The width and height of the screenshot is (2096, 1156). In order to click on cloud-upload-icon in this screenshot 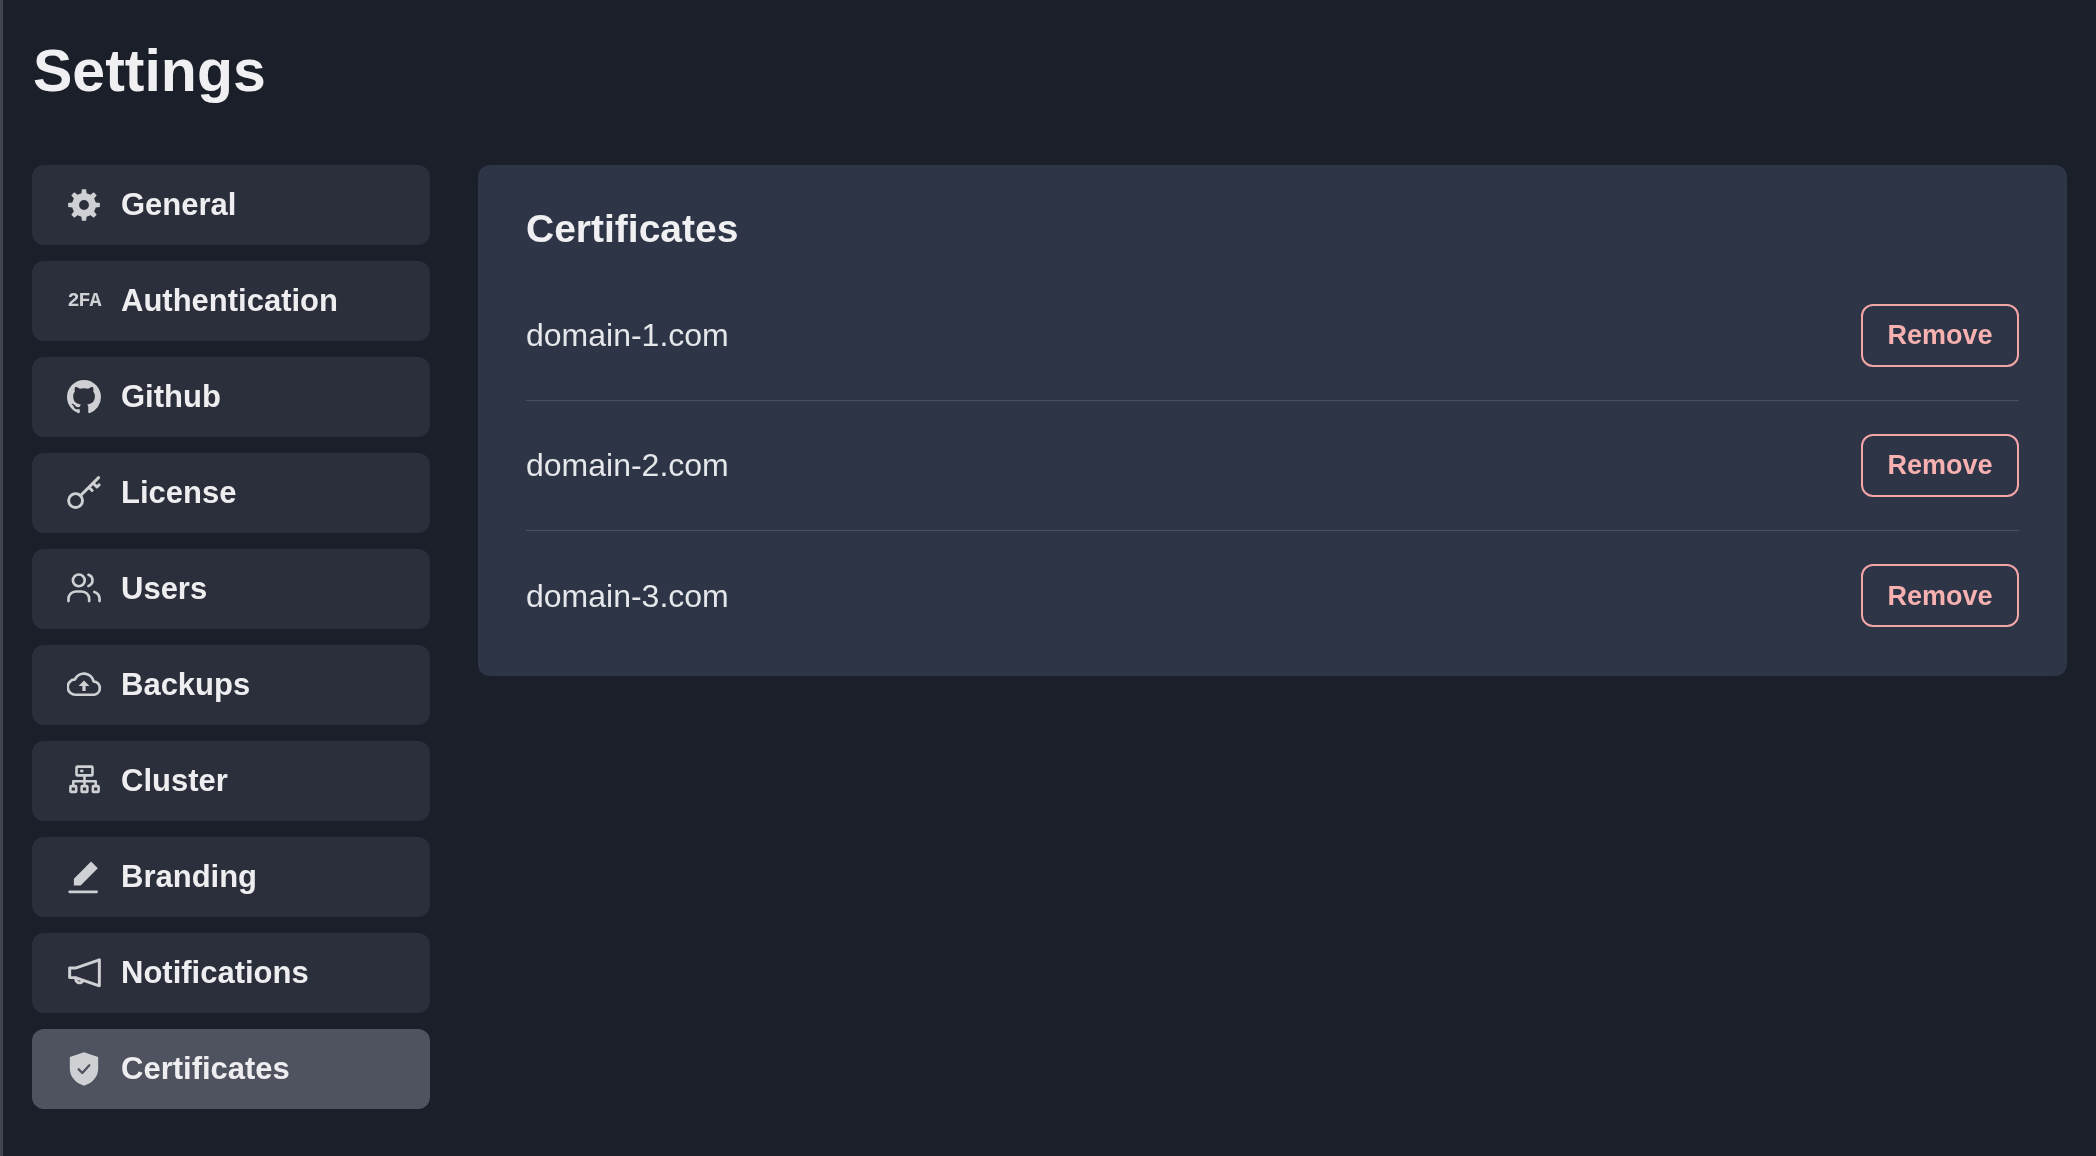, I will do `click(84, 685)`.